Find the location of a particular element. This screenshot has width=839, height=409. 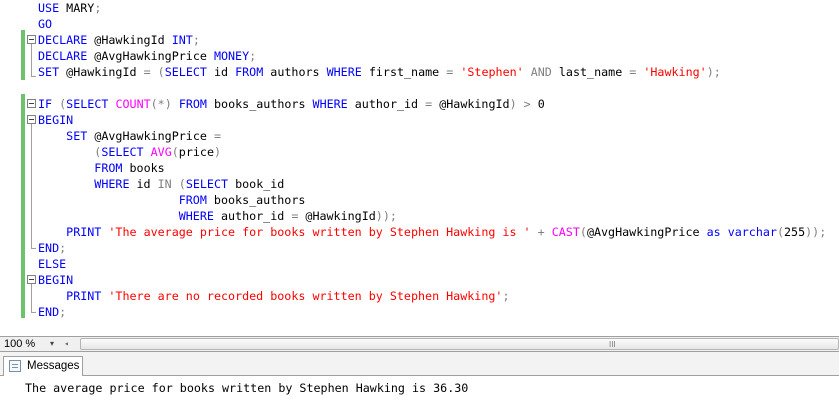

code-token: author_id is located at coordinates (252, 216).